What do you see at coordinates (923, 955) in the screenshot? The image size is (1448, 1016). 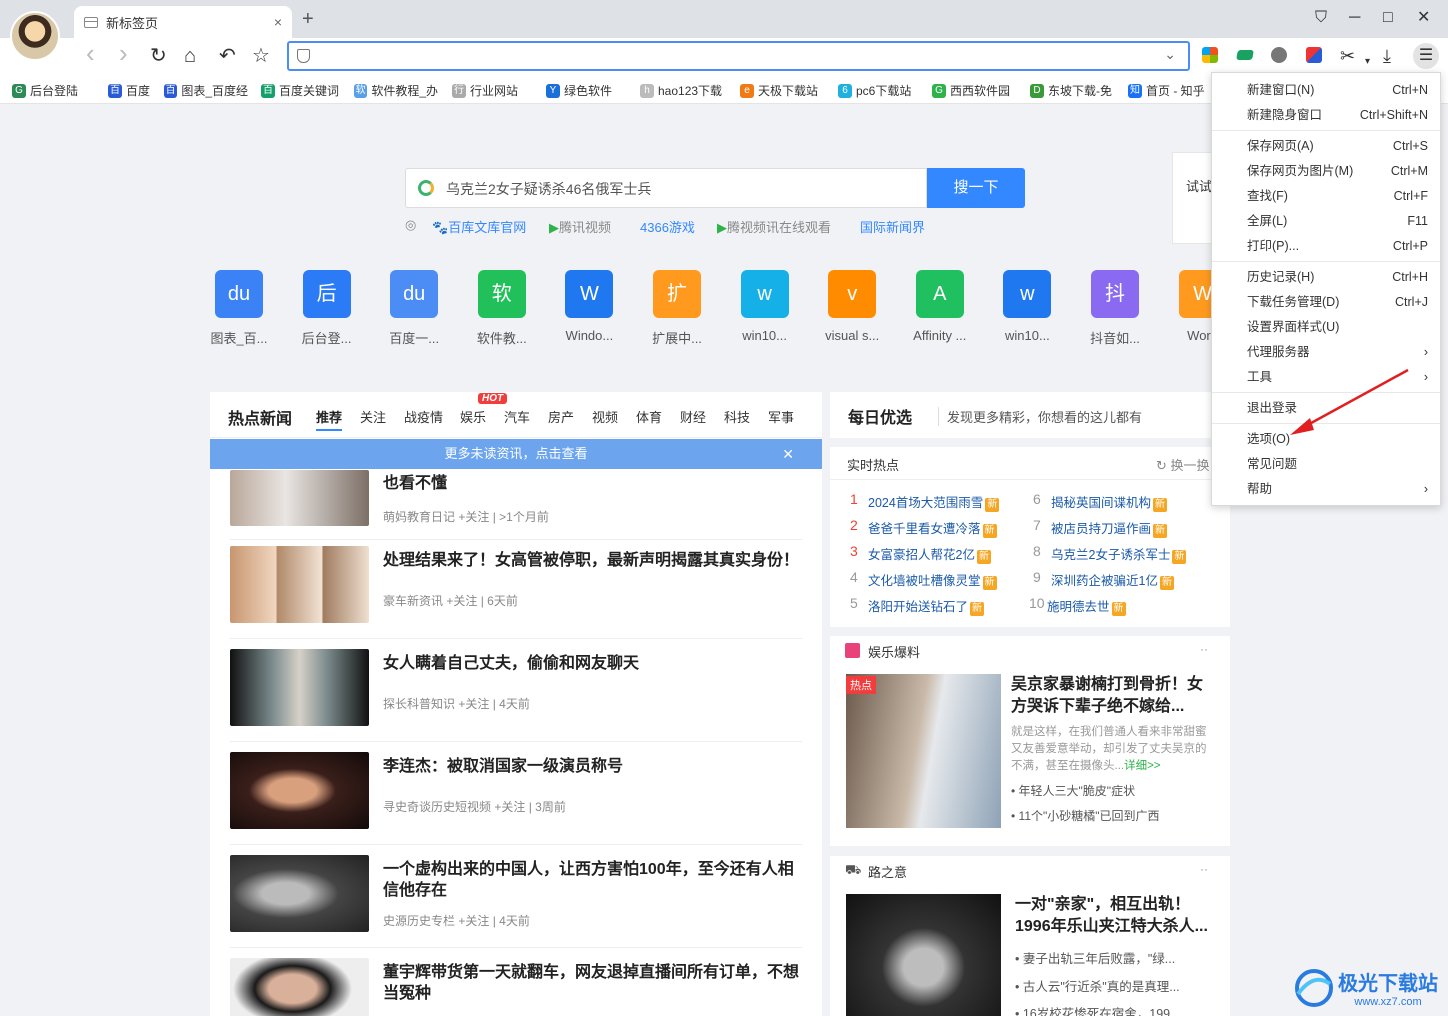 I see `road-image` at bounding box center [923, 955].